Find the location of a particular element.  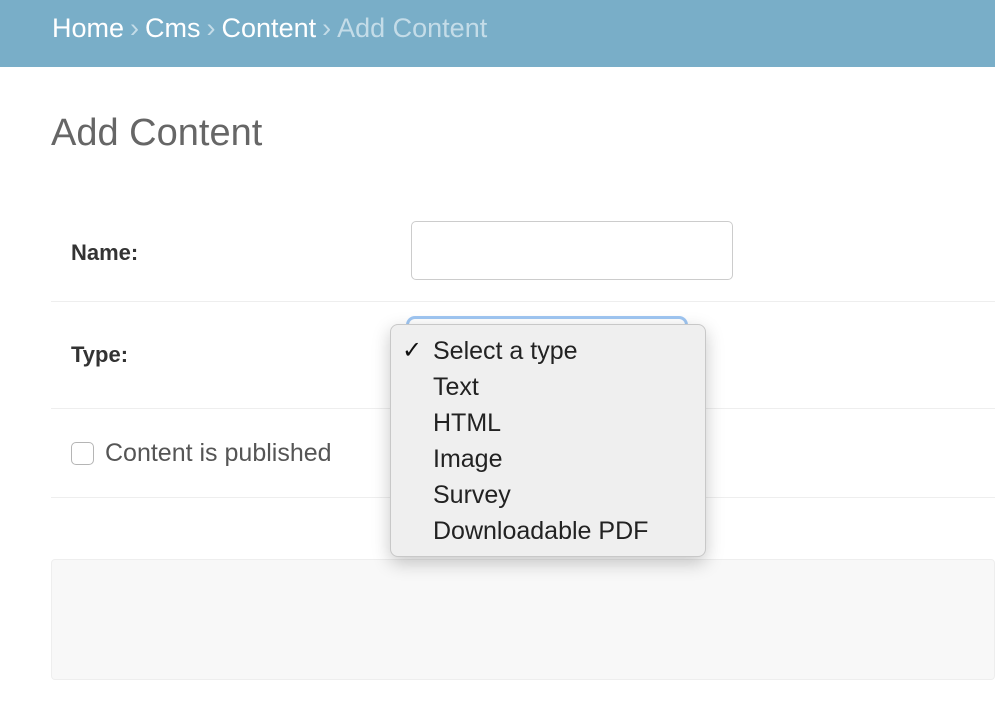

option-label: Image is located at coordinates (468, 459).